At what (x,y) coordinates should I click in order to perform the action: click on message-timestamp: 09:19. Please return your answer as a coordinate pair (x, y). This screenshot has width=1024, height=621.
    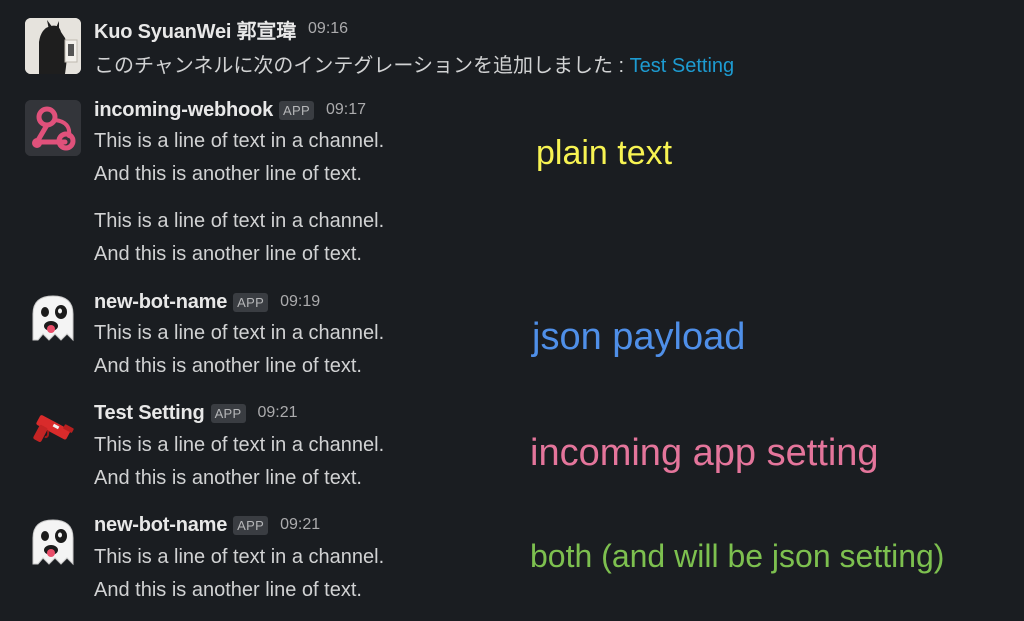
    Looking at the image, I should click on (300, 302).